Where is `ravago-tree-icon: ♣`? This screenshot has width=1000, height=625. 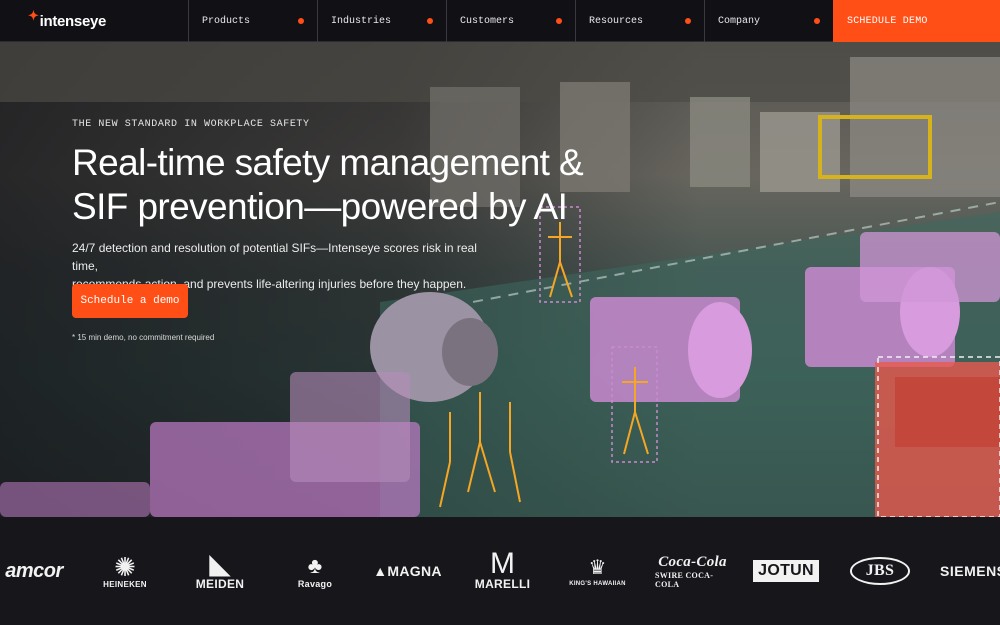
ravago-tree-icon: ♣ is located at coordinates (315, 565).